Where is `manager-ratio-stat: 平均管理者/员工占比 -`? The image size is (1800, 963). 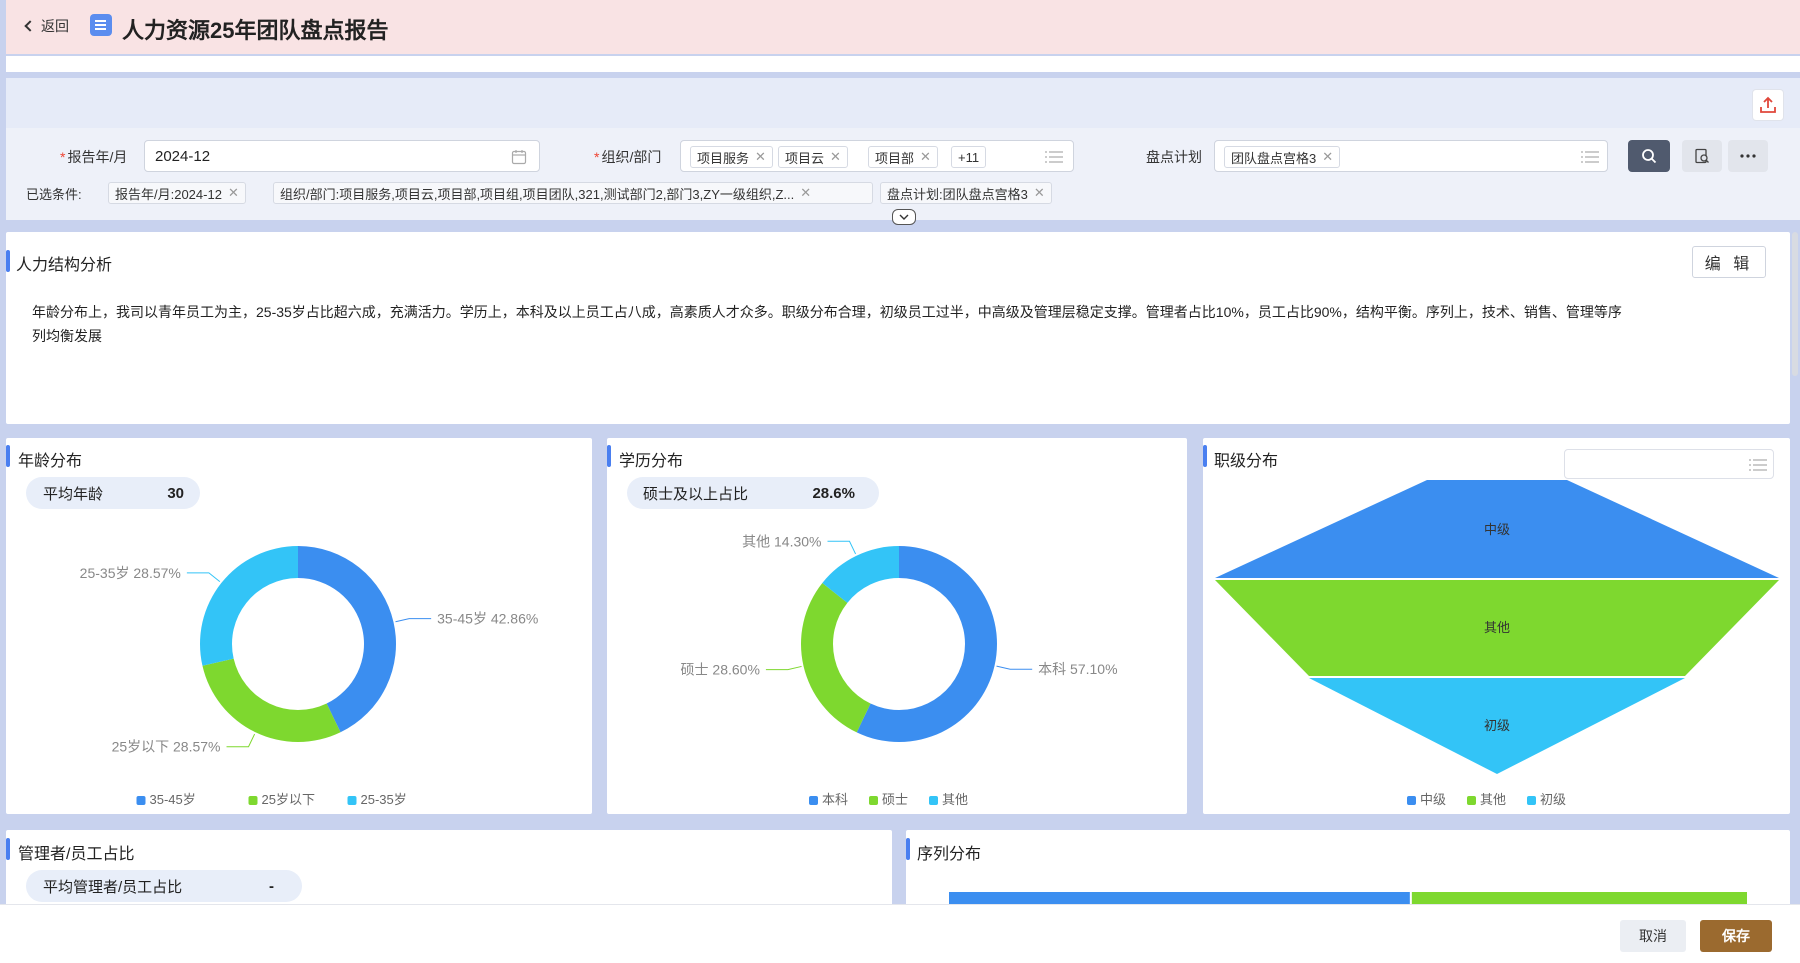
manager-ratio-stat: 平均管理者/员工占比 - is located at coordinates (164, 886).